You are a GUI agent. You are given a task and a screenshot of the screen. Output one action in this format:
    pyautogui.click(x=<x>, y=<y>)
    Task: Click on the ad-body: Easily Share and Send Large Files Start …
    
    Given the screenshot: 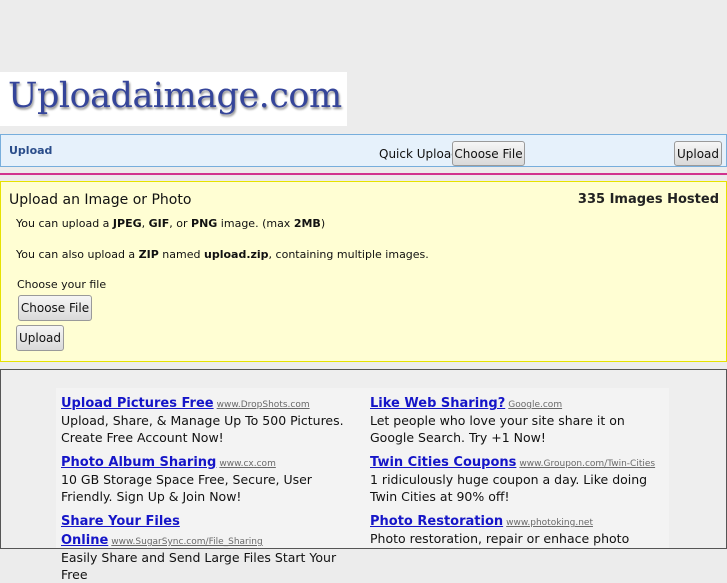 What is the action you would take?
    pyautogui.click(x=199, y=566)
    